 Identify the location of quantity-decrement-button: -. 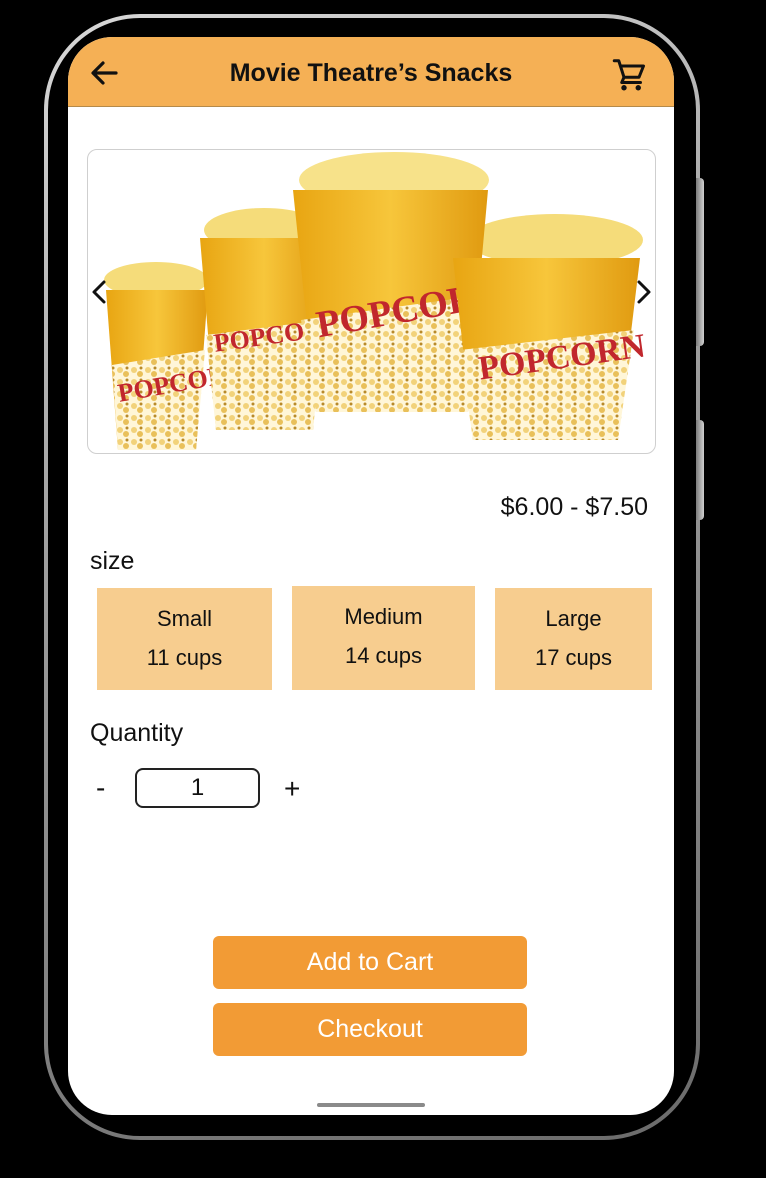
(100, 788).